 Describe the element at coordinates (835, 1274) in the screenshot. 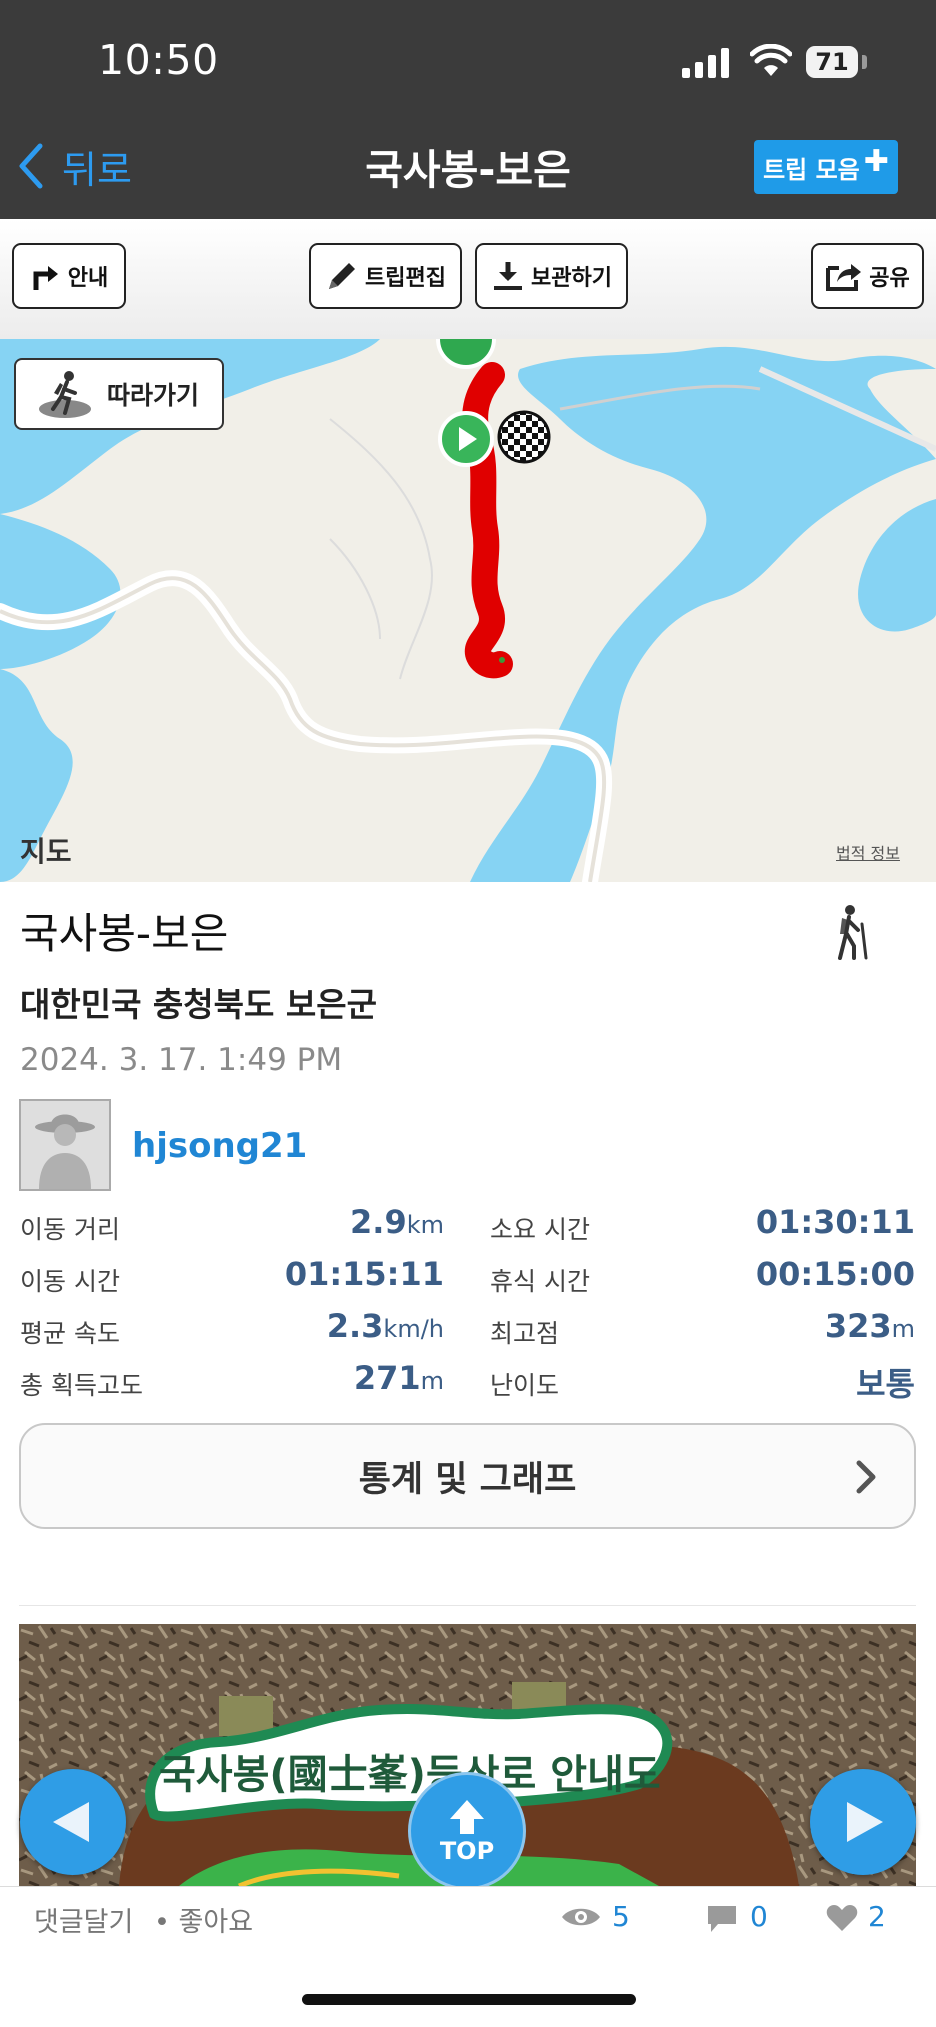

I see `rest-time-value: 00:15:00` at that location.